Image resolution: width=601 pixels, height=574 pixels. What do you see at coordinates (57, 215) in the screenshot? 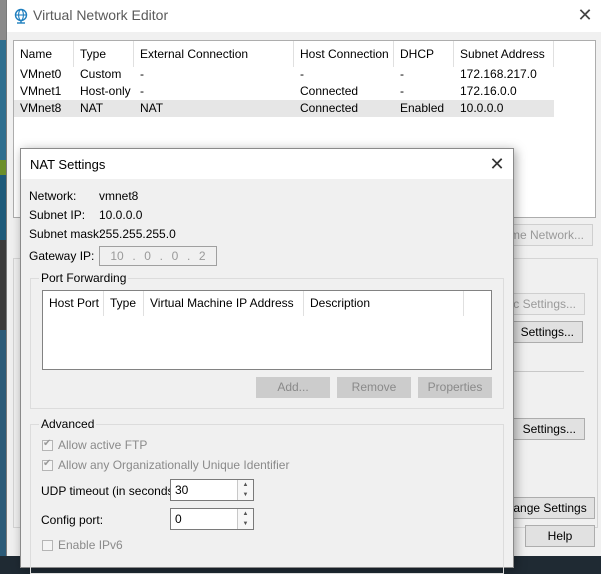
I see `subnet-ip-label: Subnet IP:` at bounding box center [57, 215].